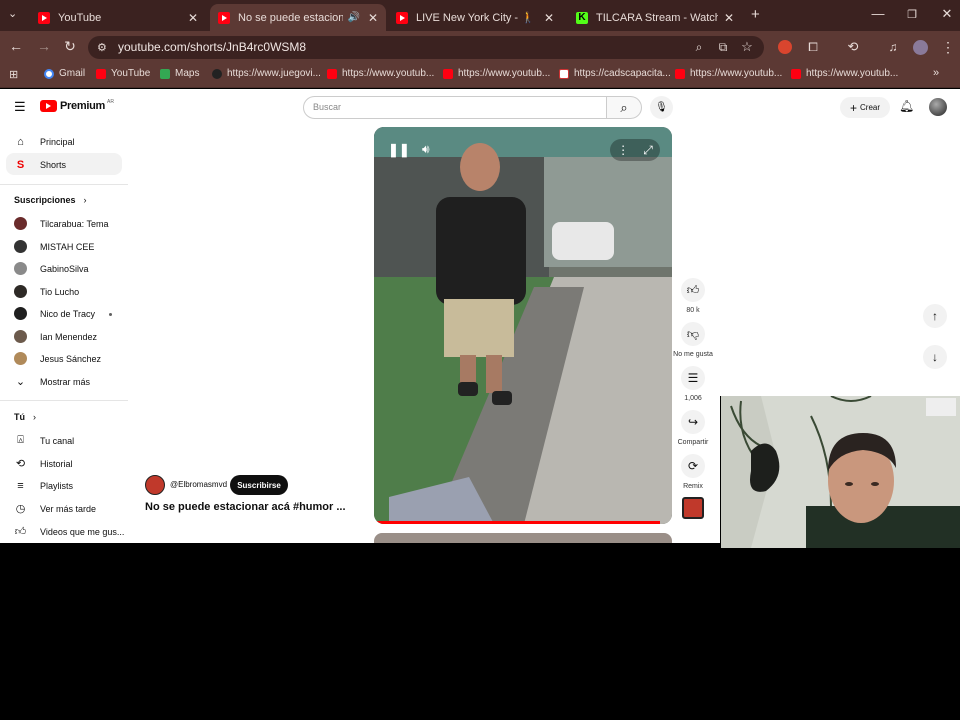 Image resolution: width=960 pixels, height=720 pixels. I want to click on next-short-preview, so click(523, 538).